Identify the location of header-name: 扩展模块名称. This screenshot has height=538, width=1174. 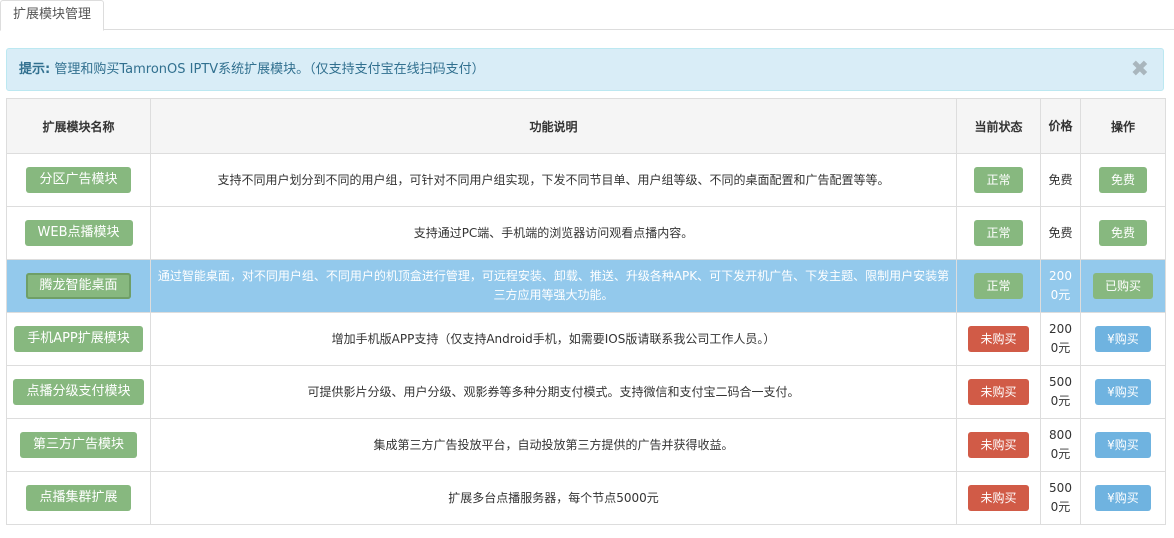
(78, 126).